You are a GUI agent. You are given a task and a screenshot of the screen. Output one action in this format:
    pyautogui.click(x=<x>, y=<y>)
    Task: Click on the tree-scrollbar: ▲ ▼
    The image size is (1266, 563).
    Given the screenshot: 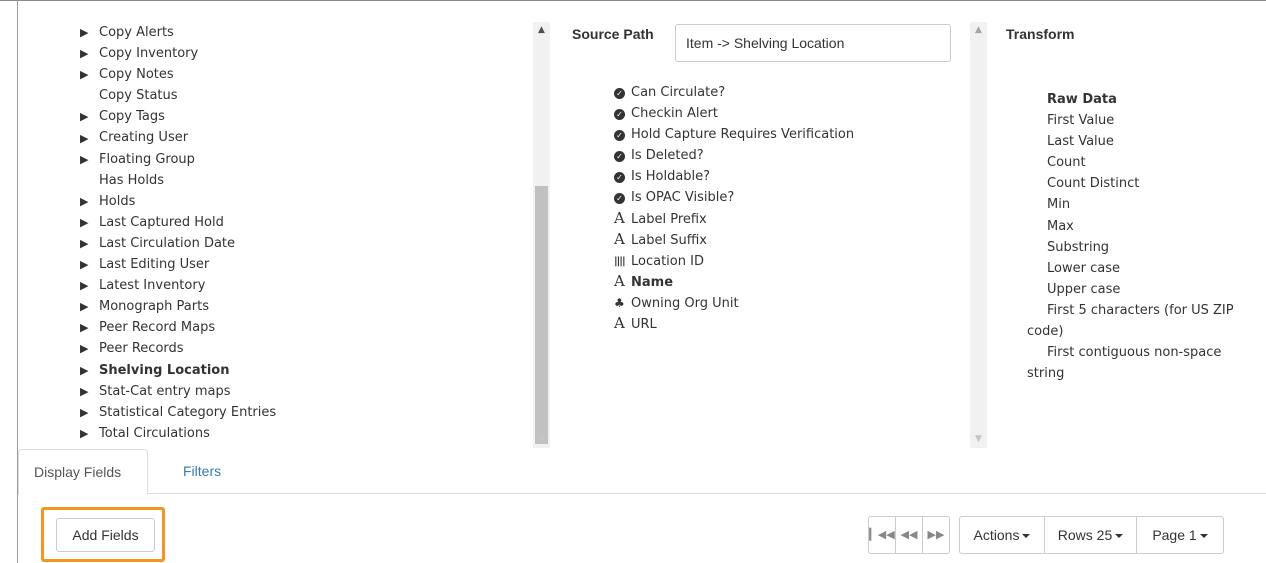 What is the action you would take?
    pyautogui.click(x=541, y=235)
    